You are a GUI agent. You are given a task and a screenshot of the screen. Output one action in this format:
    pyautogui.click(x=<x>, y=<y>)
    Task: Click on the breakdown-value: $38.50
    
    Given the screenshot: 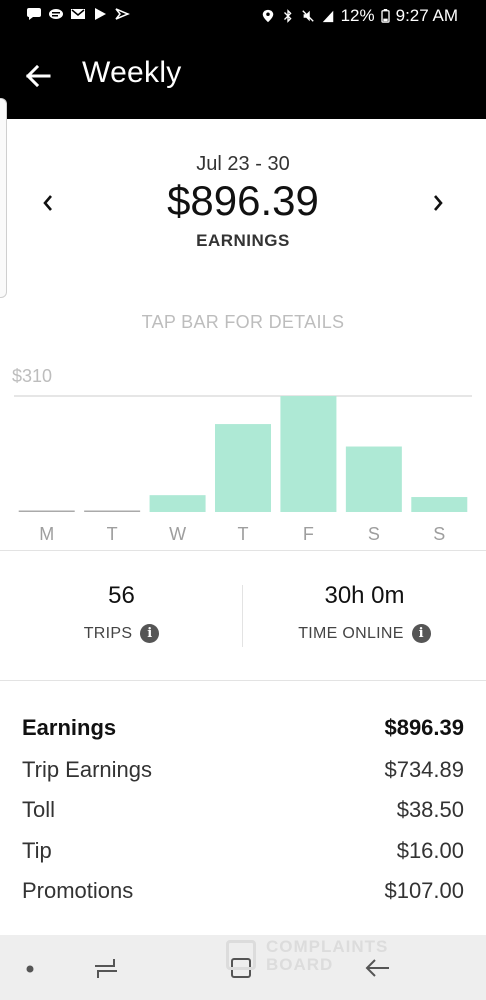 What is the action you would take?
    pyautogui.click(x=430, y=809)
    